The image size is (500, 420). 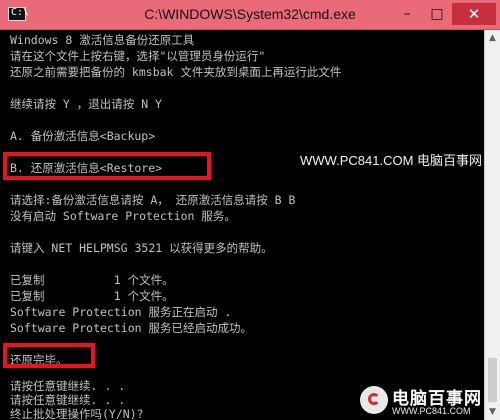 What do you see at coordinates (86, 104) in the screenshot?
I see `console-line: 继续请按 Y ，退出请按 N Y` at bounding box center [86, 104].